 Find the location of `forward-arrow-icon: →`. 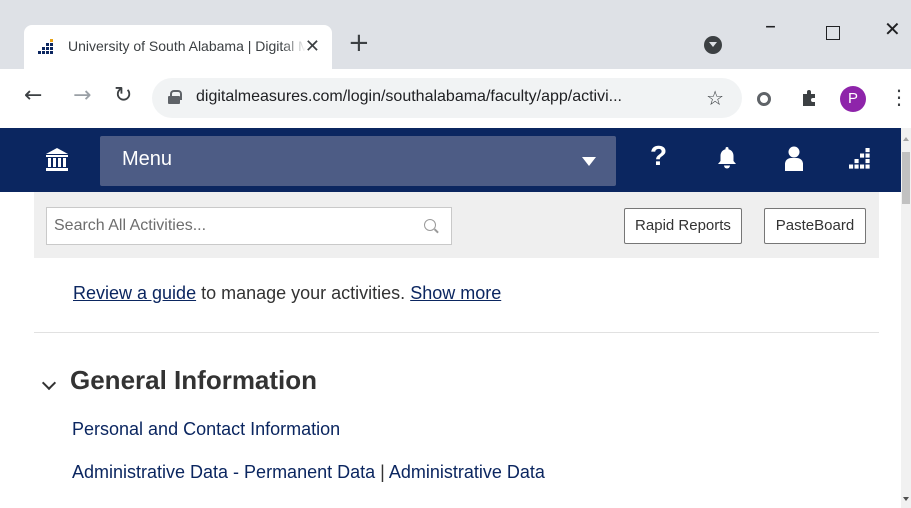

forward-arrow-icon: → is located at coordinates (82, 96).